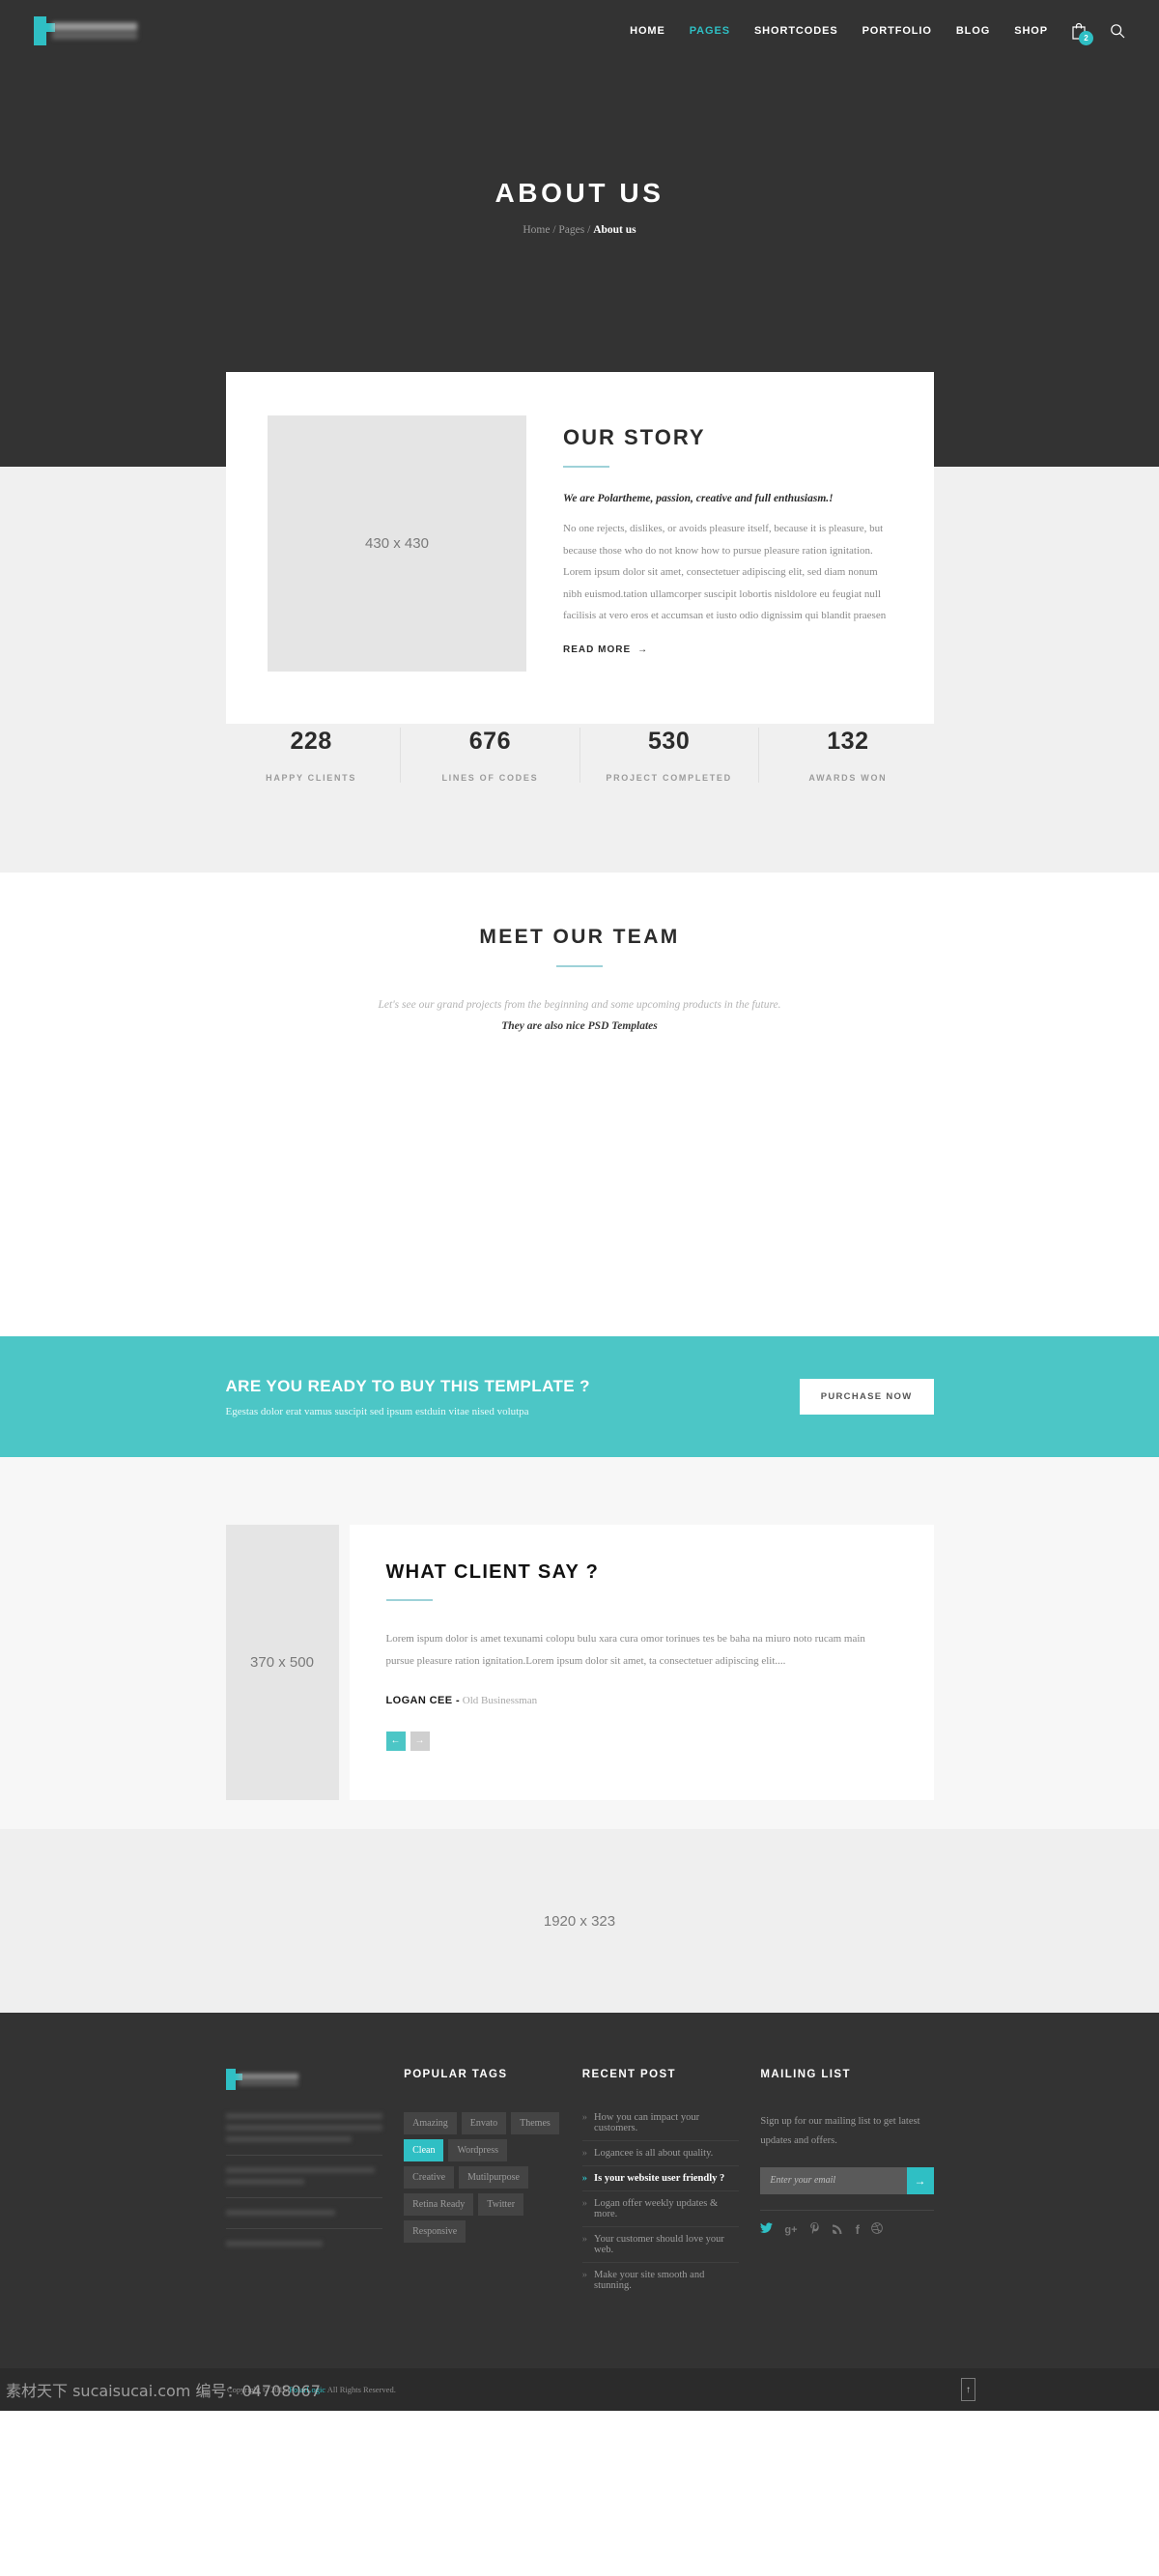 This screenshot has height=2576, width=1159. I want to click on copyright-post: All Rights Reserved., so click(360, 2389).